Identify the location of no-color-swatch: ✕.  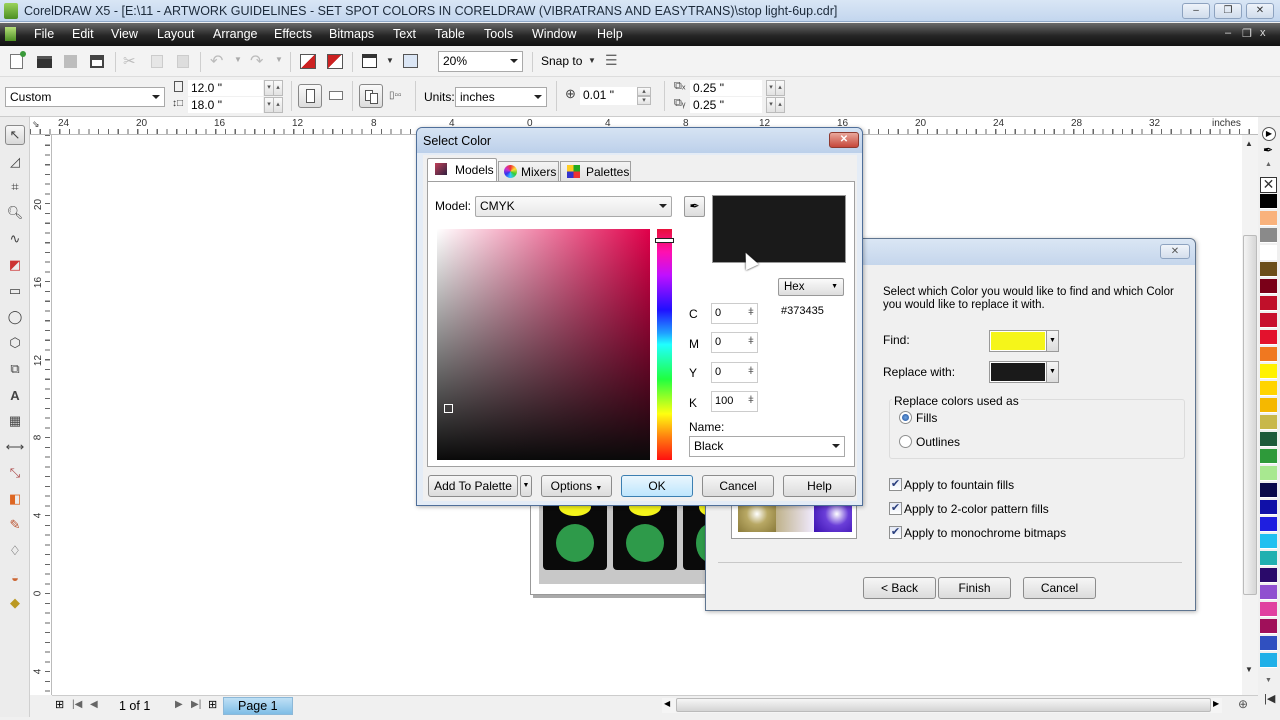
(1268, 185).